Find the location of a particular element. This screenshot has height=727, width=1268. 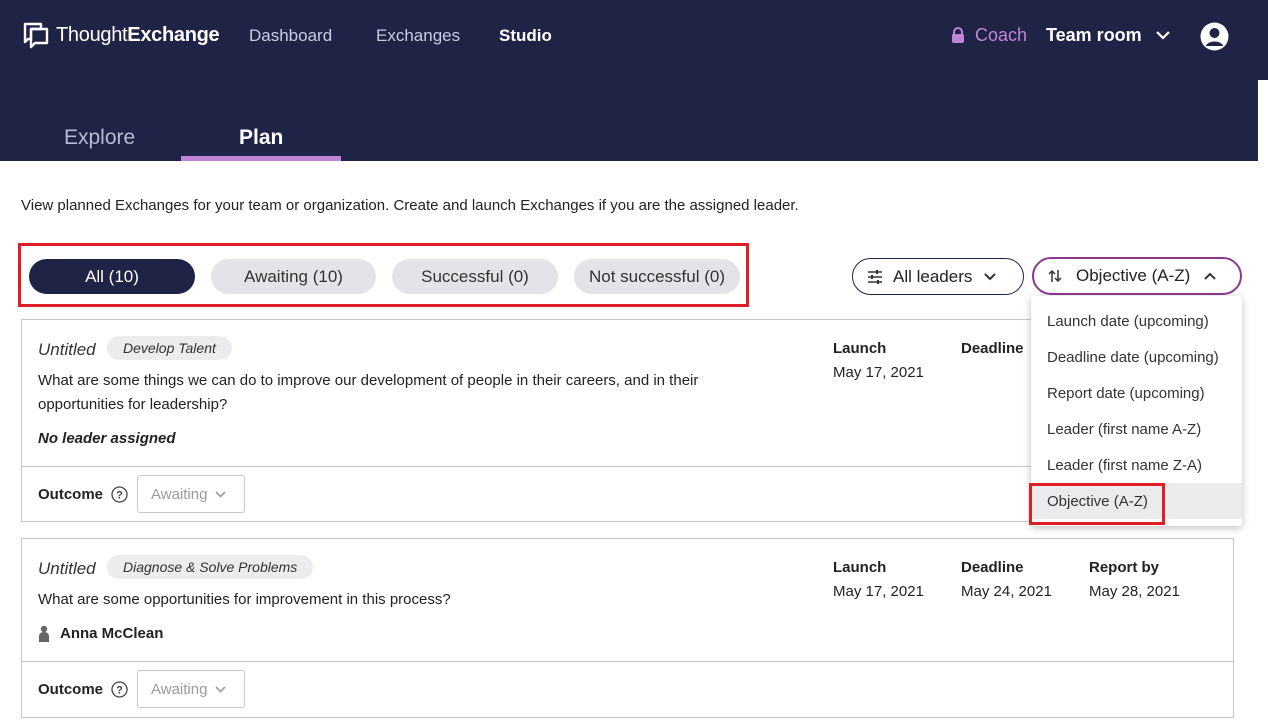

active-tab-indicator is located at coordinates (261, 158).